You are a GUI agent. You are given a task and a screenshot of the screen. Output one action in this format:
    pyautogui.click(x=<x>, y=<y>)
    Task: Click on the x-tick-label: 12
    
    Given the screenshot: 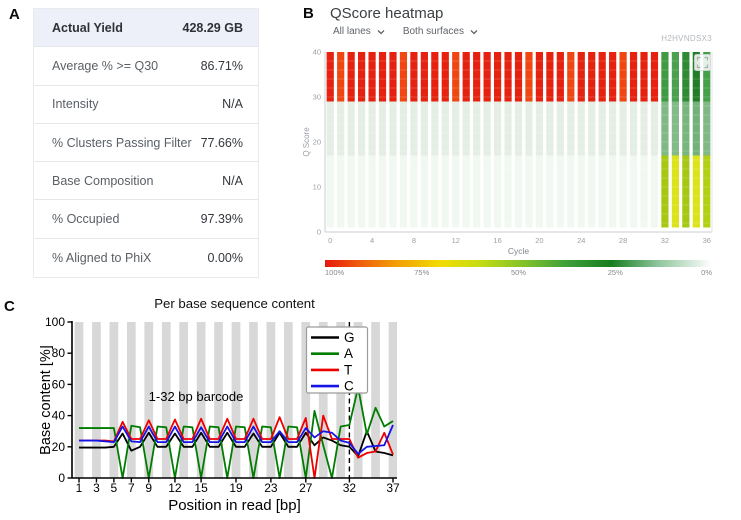 What is the action you would take?
    pyautogui.click(x=456, y=240)
    